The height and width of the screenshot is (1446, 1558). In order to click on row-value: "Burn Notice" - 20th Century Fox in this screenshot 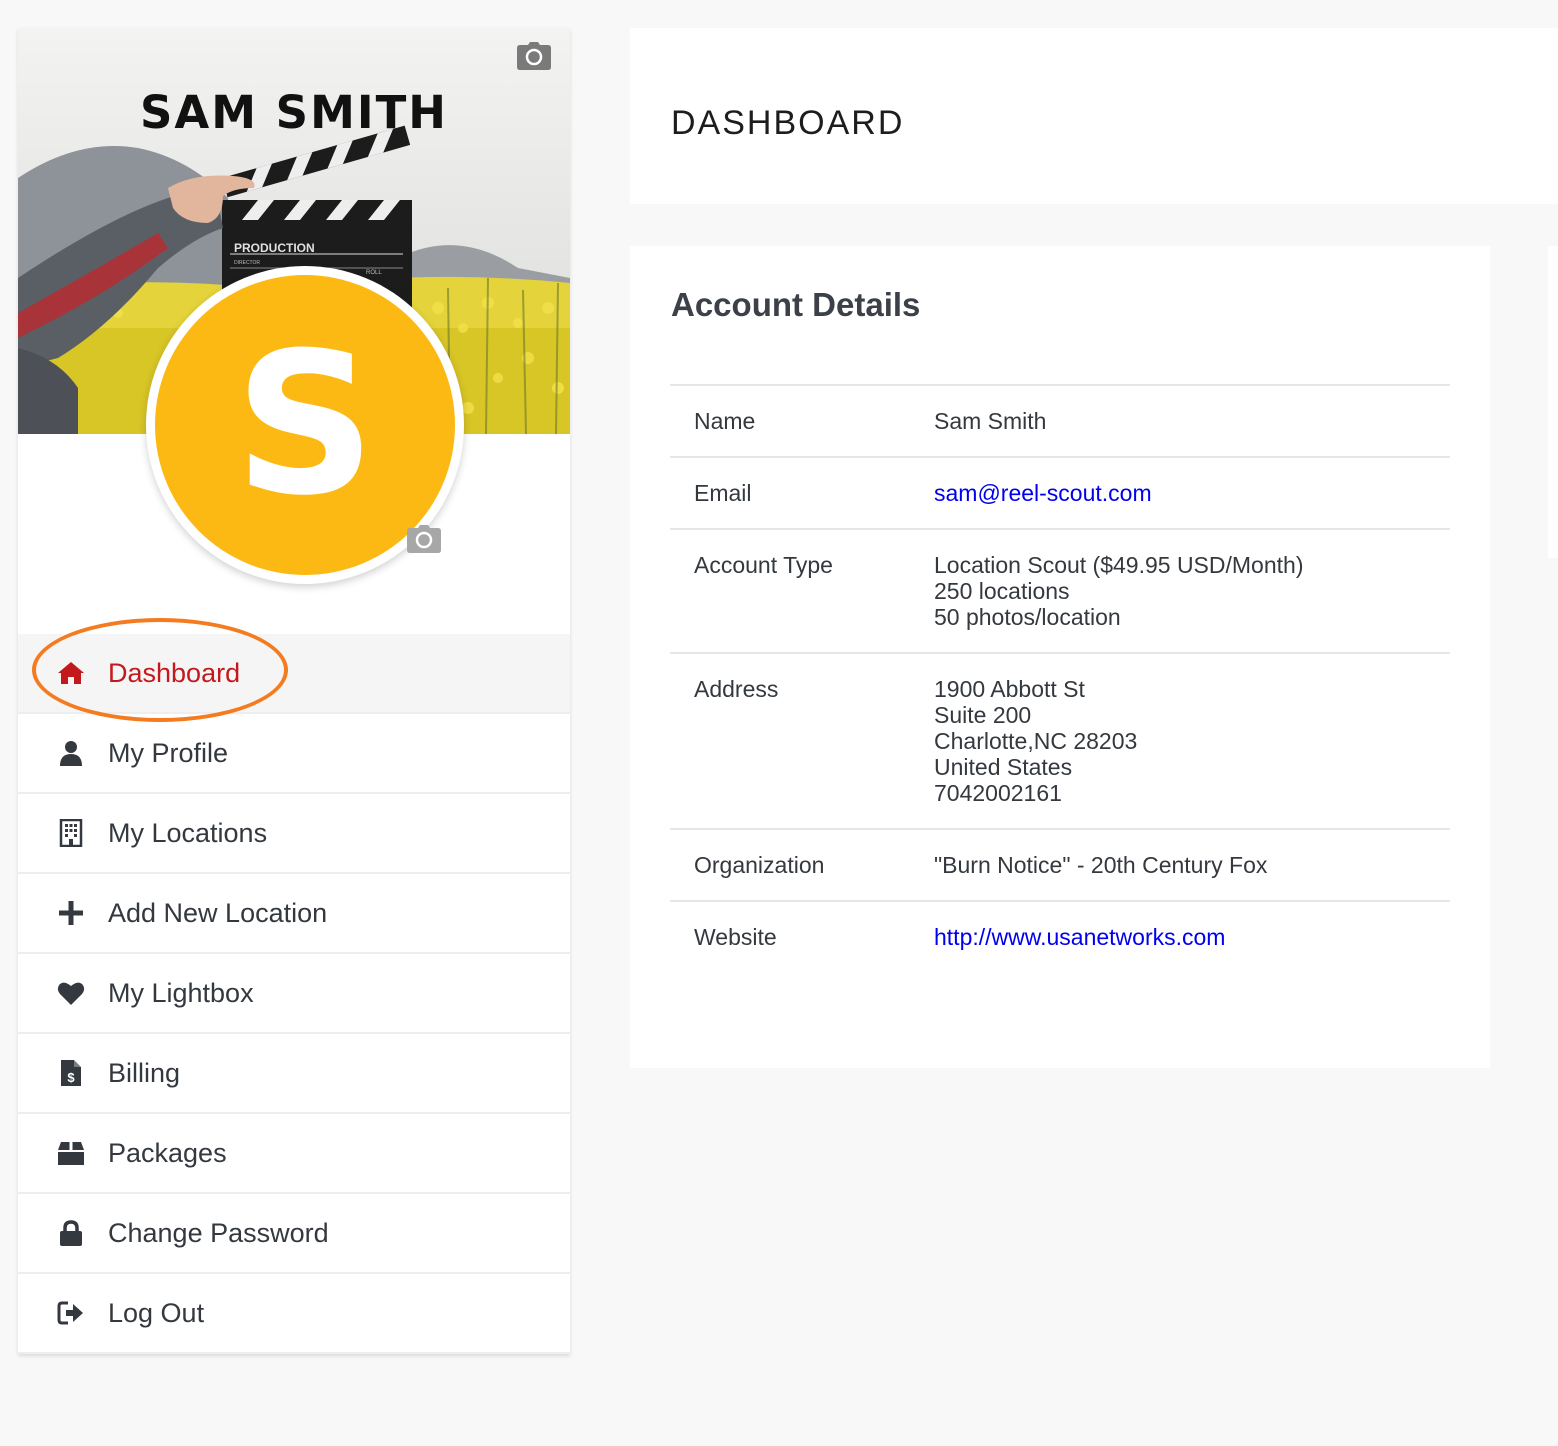, I will do `click(1180, 864)`.